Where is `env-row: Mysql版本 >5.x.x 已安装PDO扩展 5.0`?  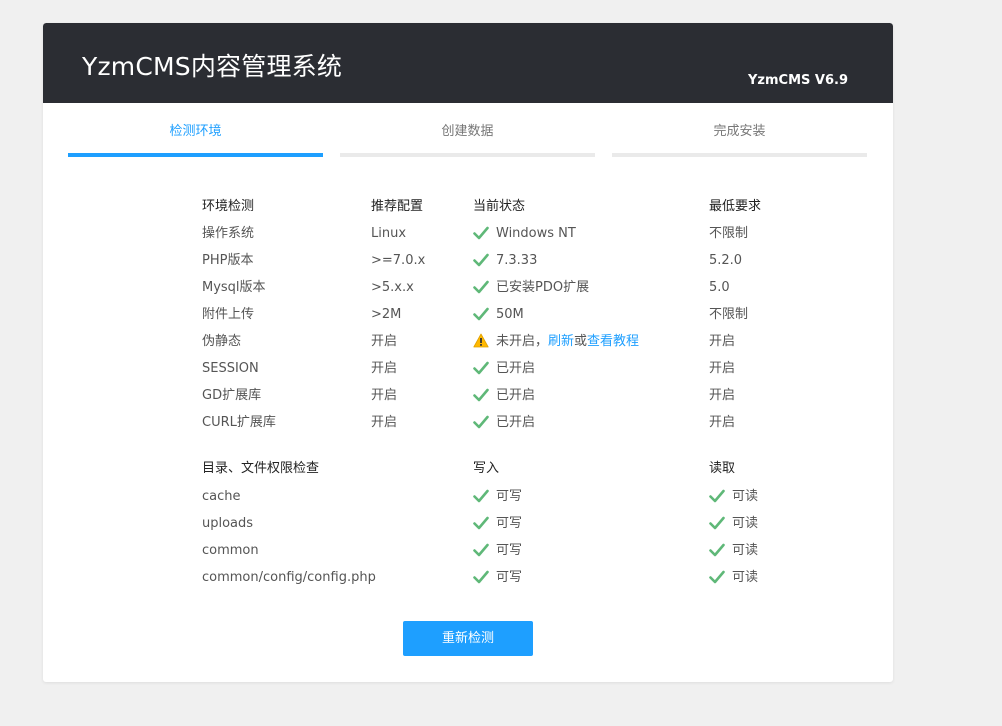 env-row: Mysql版本 >5.x.x 已安装PDO扩展 5.0 is located at coordinates (468, 288).